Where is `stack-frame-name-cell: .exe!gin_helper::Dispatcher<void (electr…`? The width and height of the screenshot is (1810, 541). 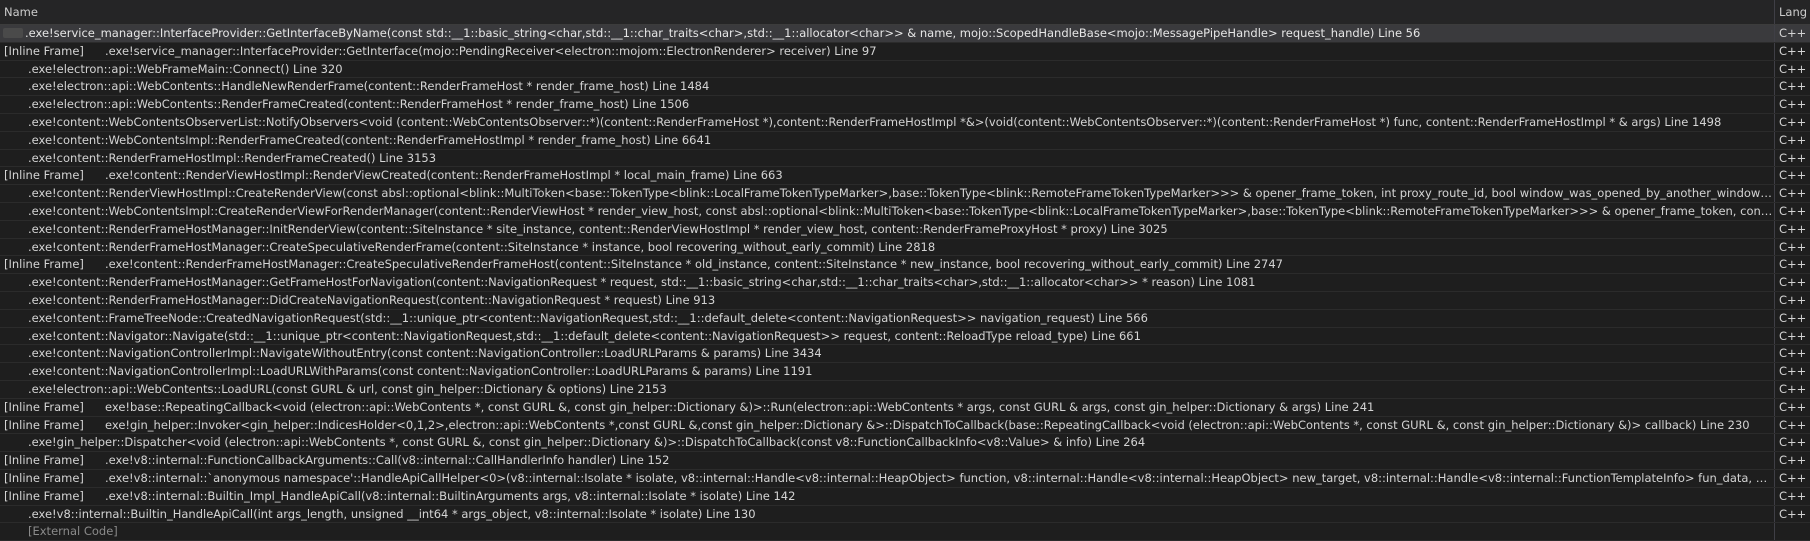
stack-frame-name-cell: .exe!gin_helper::Dispatcher<void (electr… is located at coordinates (887, 443).